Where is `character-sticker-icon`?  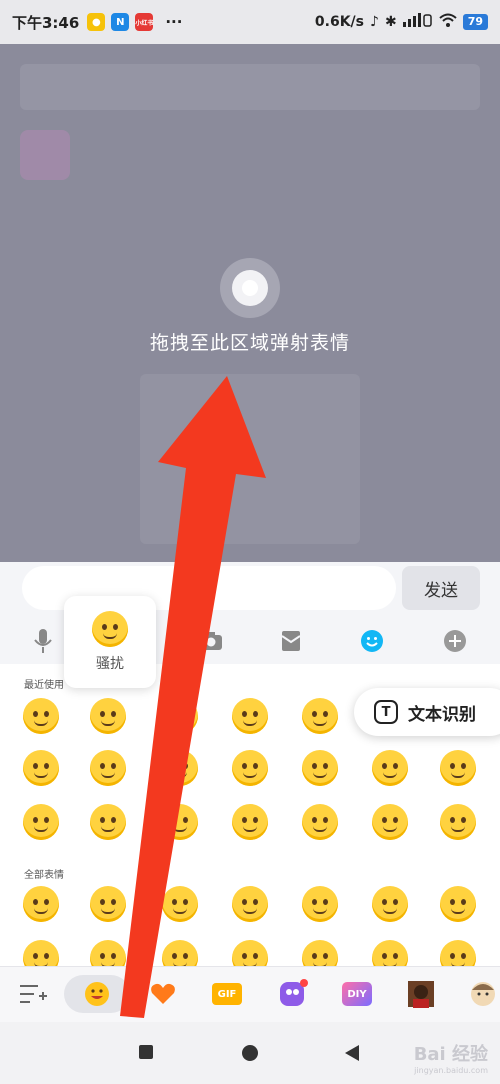
character-sticker-icon is located at coordinates (483, 994).